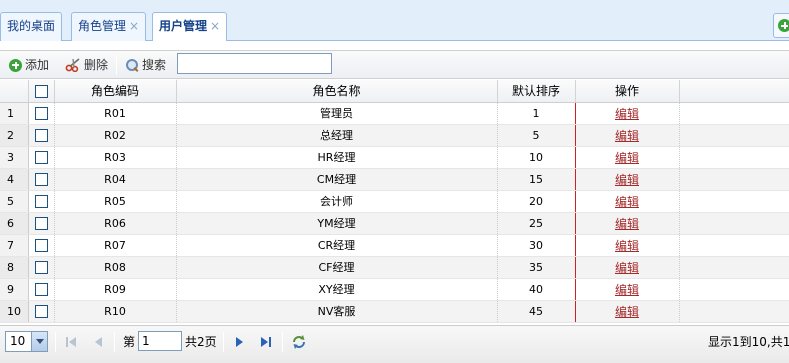  I want to click on role-name-cell: CR经理, so click(337, 245).